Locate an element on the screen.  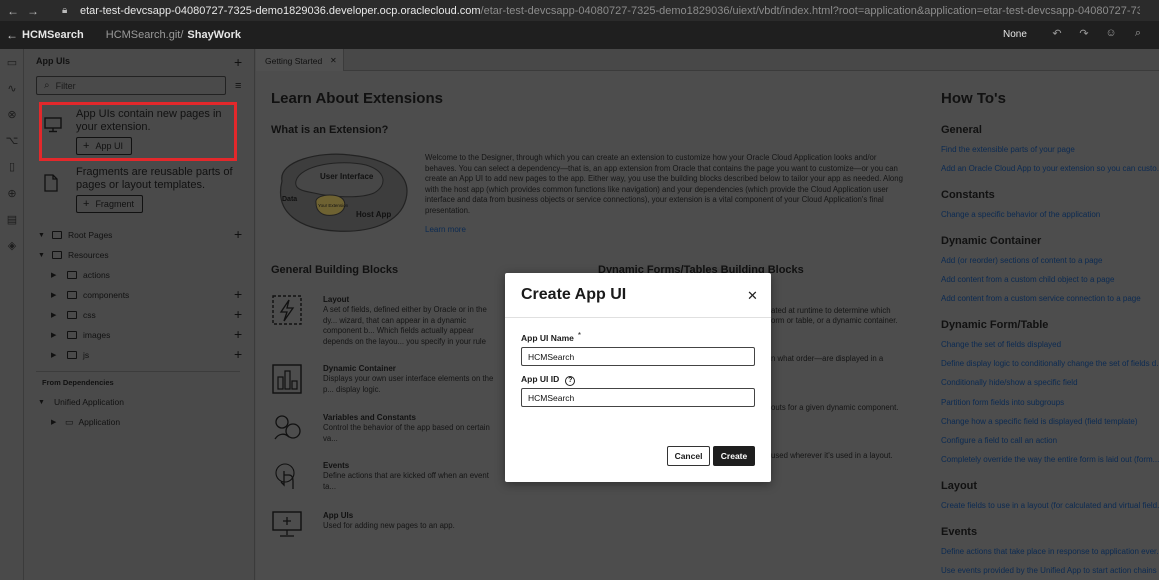
add-css-plus-icon: + is located at coordinates (238, 314).